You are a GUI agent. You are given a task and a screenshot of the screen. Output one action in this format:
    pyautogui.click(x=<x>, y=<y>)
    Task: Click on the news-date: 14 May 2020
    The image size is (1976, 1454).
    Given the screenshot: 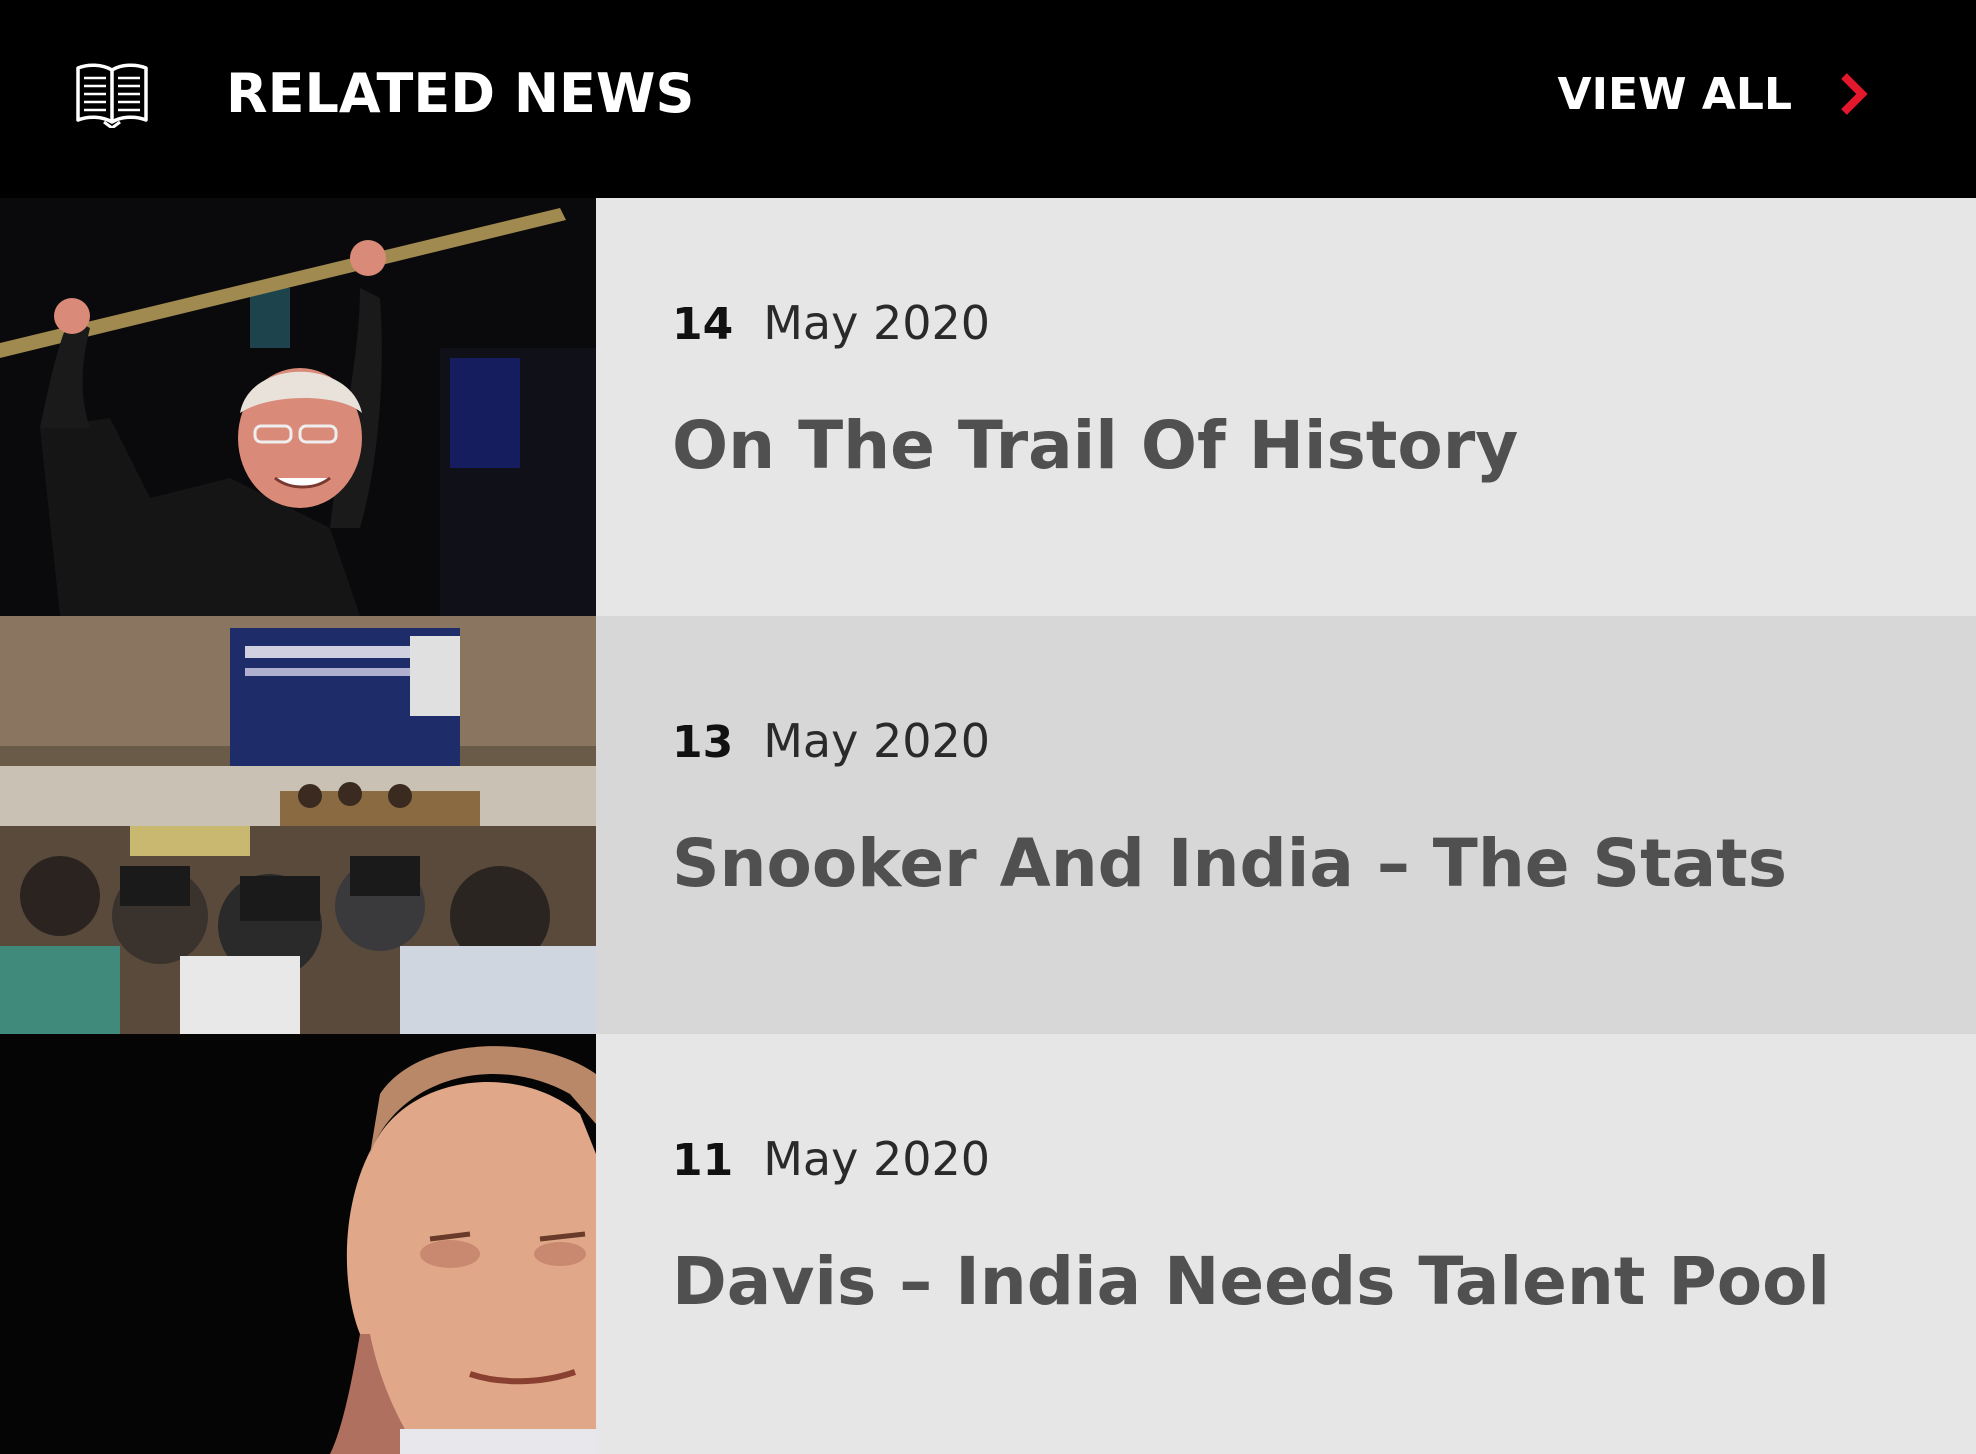 What is the action you would take?
    pyautogui.click(x=831, y=324)
    